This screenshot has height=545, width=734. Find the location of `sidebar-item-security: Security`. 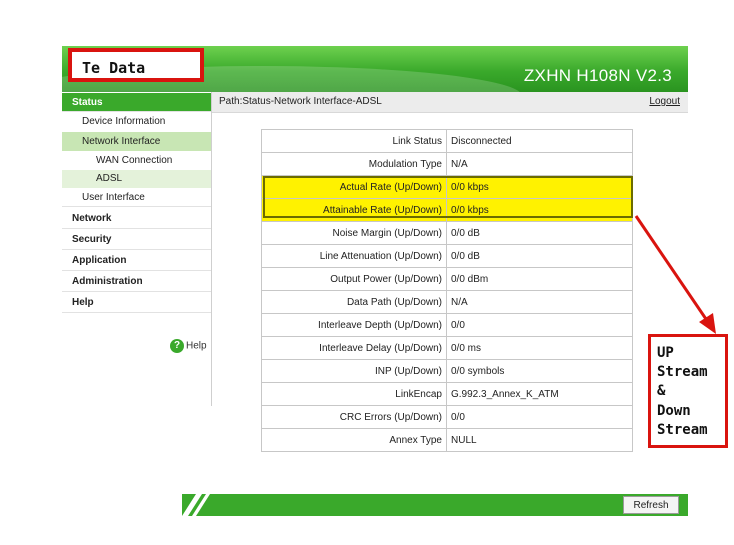

sidebar-item-security: Security is located at coordinates (136, 239).